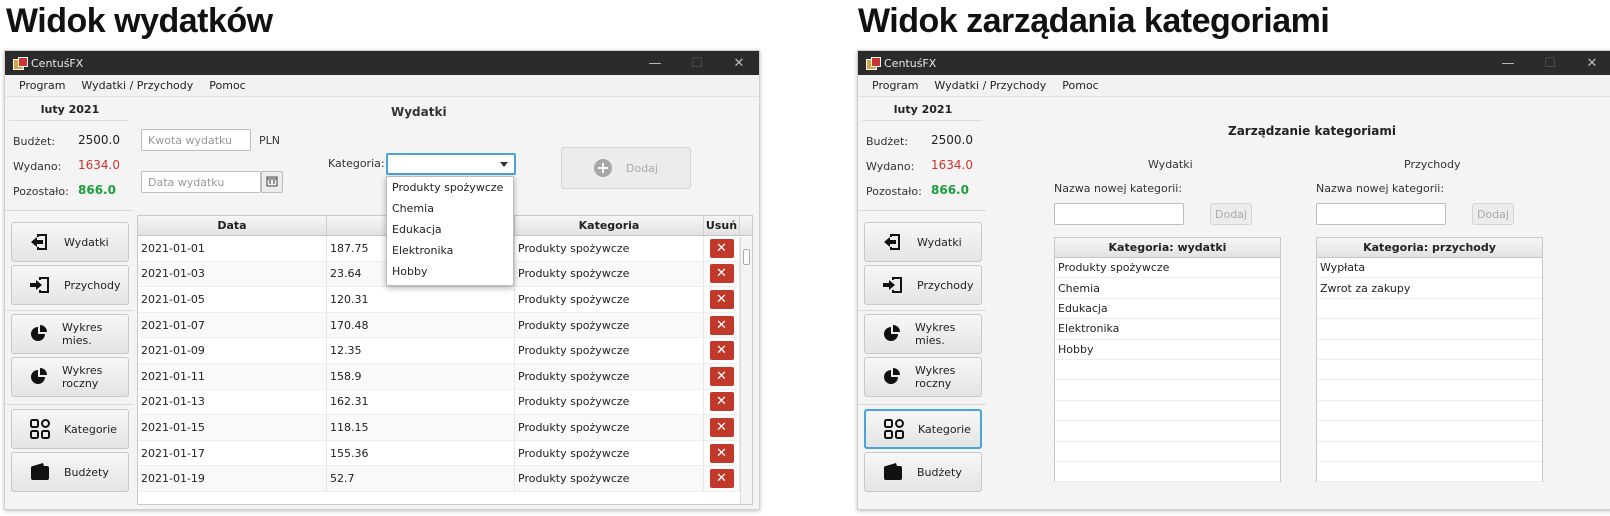  I want to click on scroll-thumb, so click(746, 257).